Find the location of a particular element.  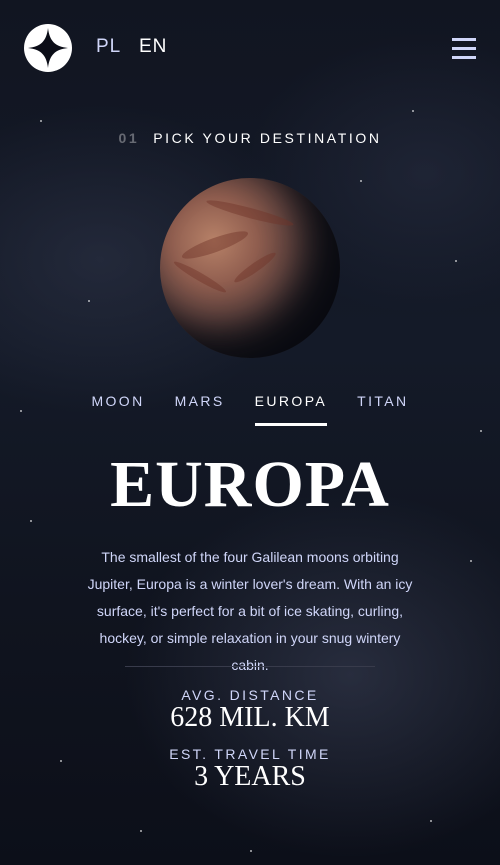

travel-time-label: EST. TRAVEL TIME is located at coordinates (250, 754).